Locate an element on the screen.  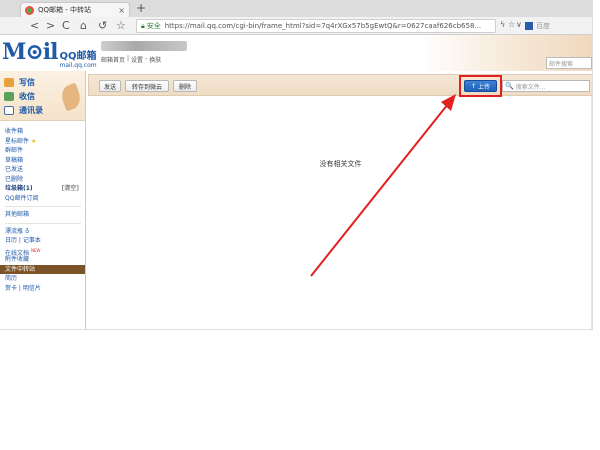
annotation-arrow is located at coordinates (383, 185).